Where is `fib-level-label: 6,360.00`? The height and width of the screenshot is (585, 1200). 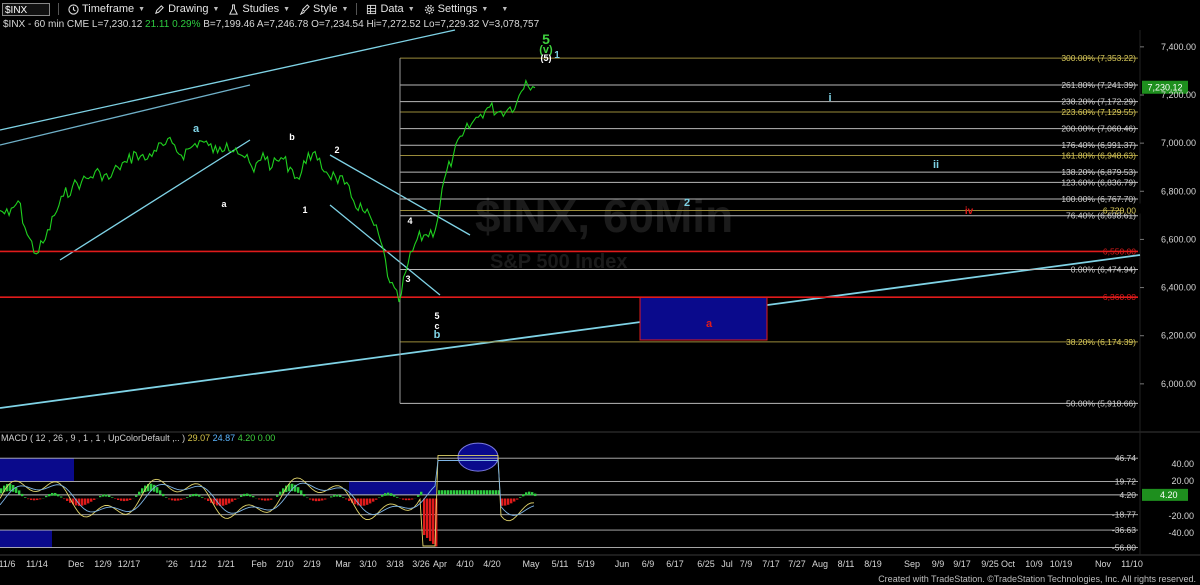
fib-level-label: 6,360.00 is located at coordinates (1119, 297).